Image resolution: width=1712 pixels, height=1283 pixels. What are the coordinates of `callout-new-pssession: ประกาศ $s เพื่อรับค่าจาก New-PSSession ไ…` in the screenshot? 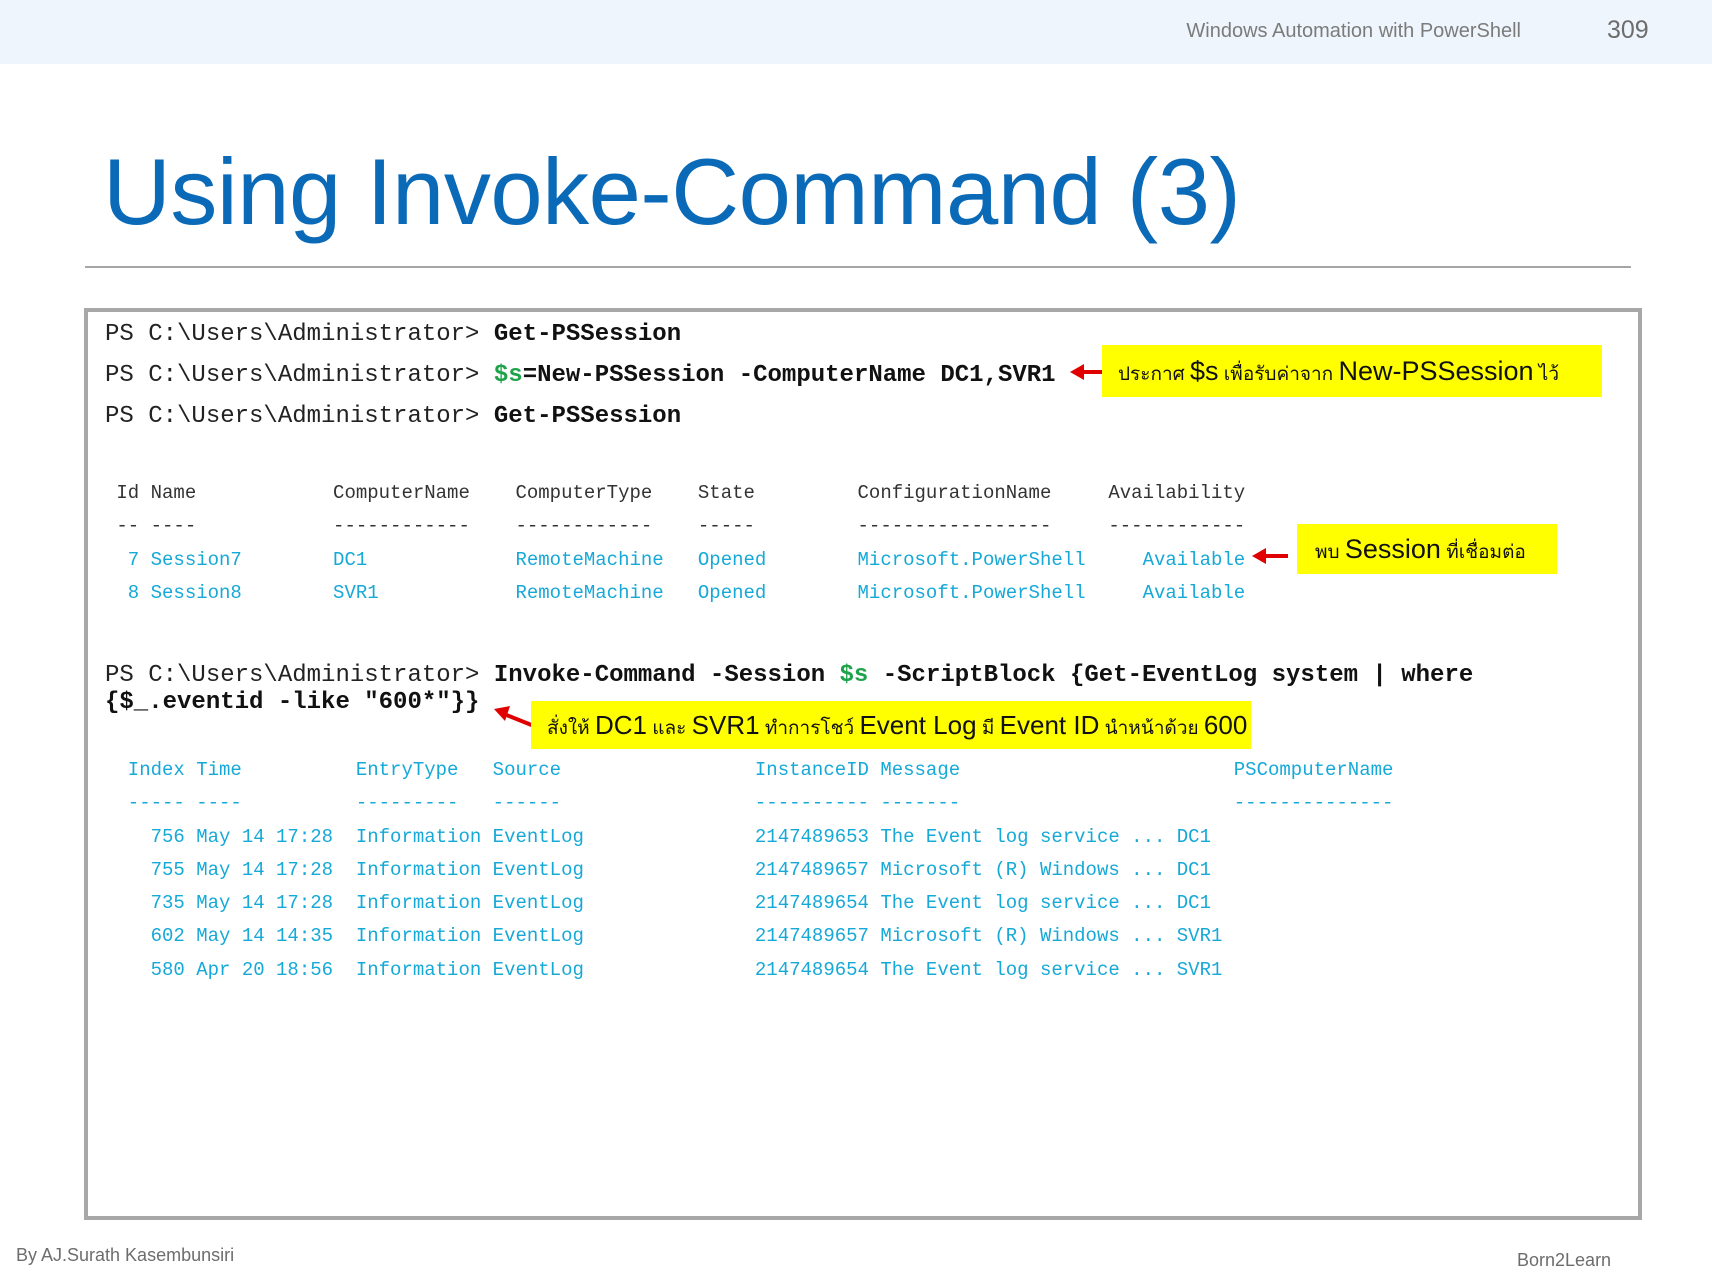 It's located at (1352, 371).